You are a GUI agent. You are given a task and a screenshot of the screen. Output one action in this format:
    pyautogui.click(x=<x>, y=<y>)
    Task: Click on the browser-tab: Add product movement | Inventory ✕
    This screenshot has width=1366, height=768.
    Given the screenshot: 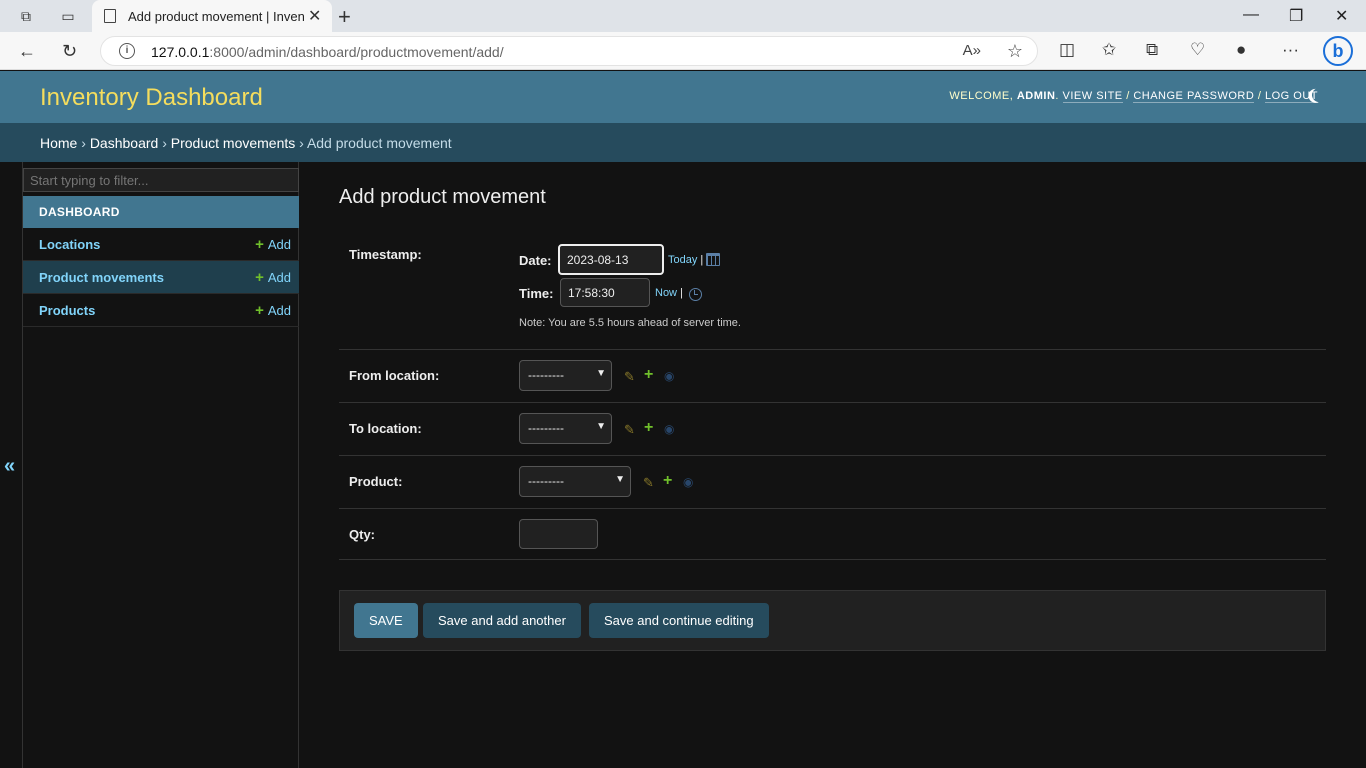 What is the action you would take?
    pyautogui.click(x=212, y=16)
    